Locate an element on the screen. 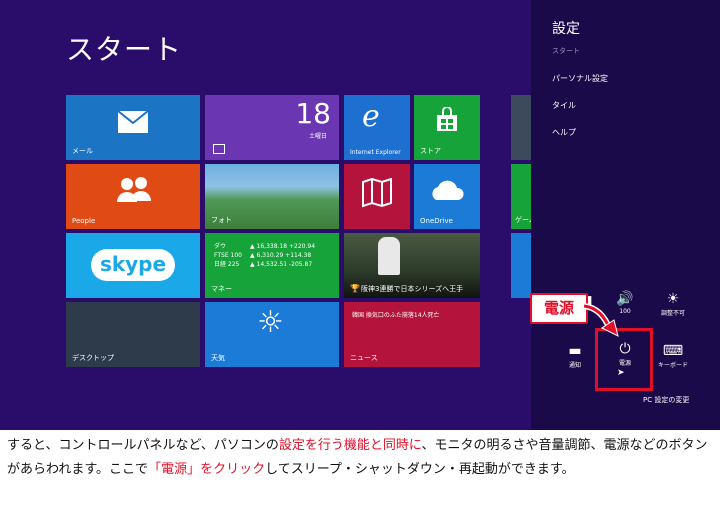 The image size is (720, 508). finance-row: FTSE 100 ▲ 6,310.29 +114.38 is located at coordinates (263, 255).